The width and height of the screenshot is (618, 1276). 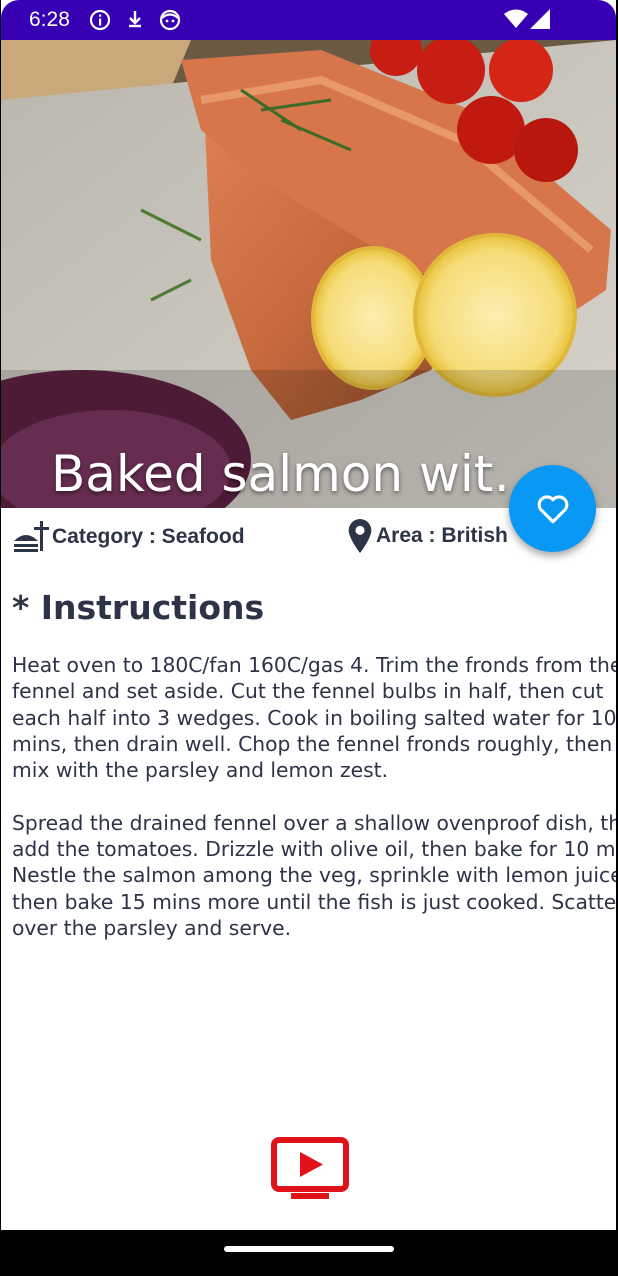 I want to click on instructions-heading: * Instructions, so click(x=138, y=607).